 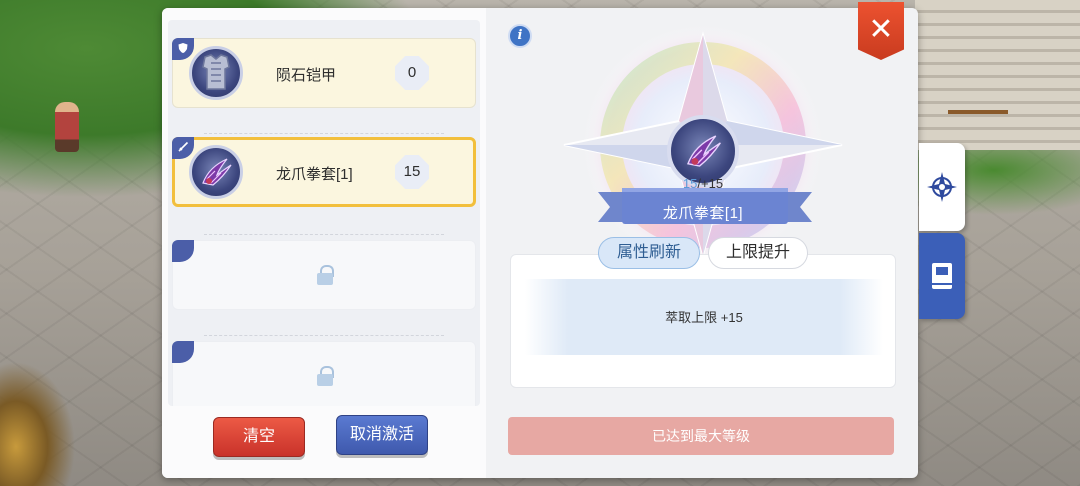 I want to click on claw-icon, so click(x=216, y=172).